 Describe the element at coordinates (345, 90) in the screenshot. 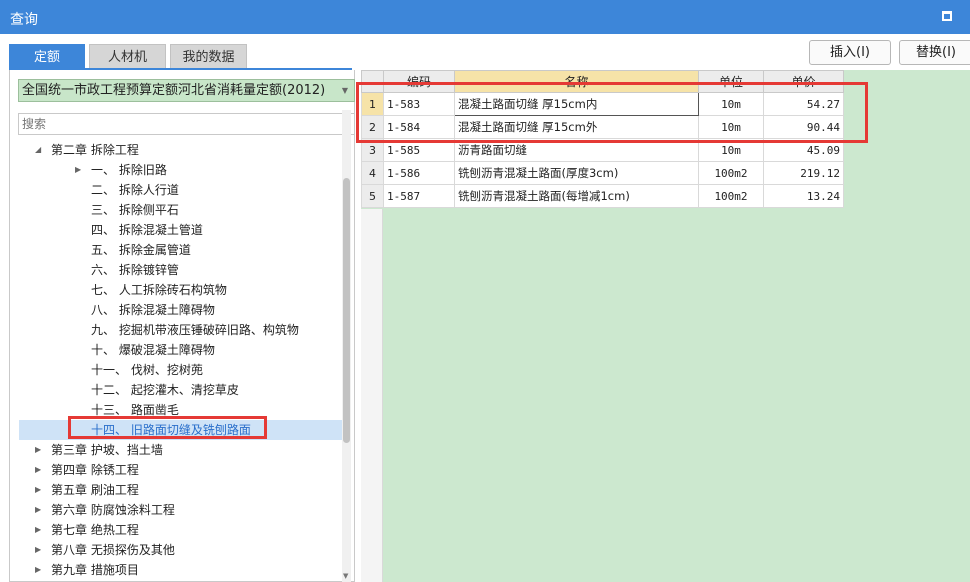

I see `chevron-down-icon: ▼` at that location.